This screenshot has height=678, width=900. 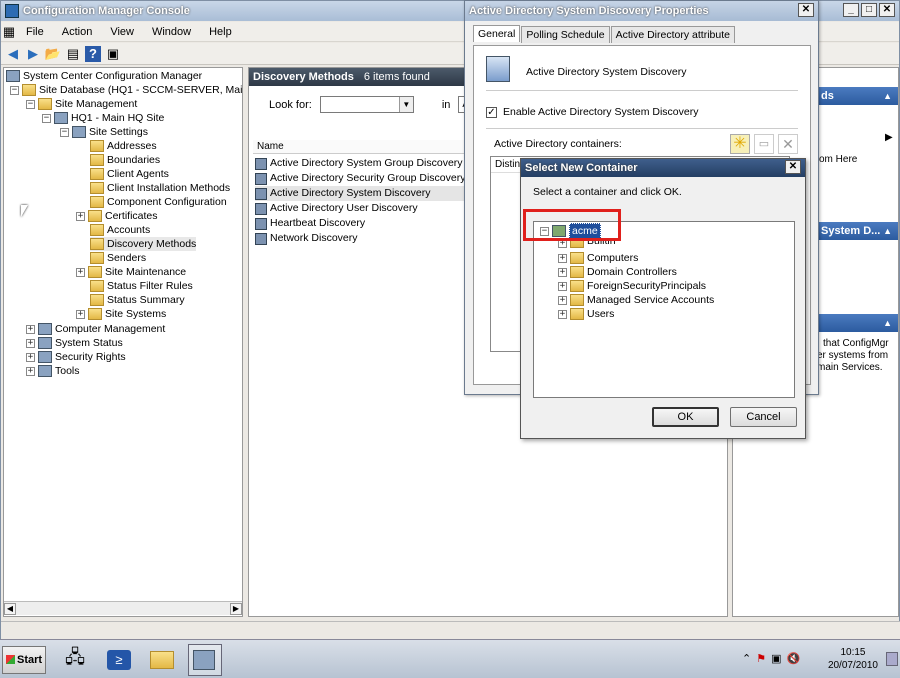 I want to click on new-container-icon: ✳, so click(x=740, y=144).